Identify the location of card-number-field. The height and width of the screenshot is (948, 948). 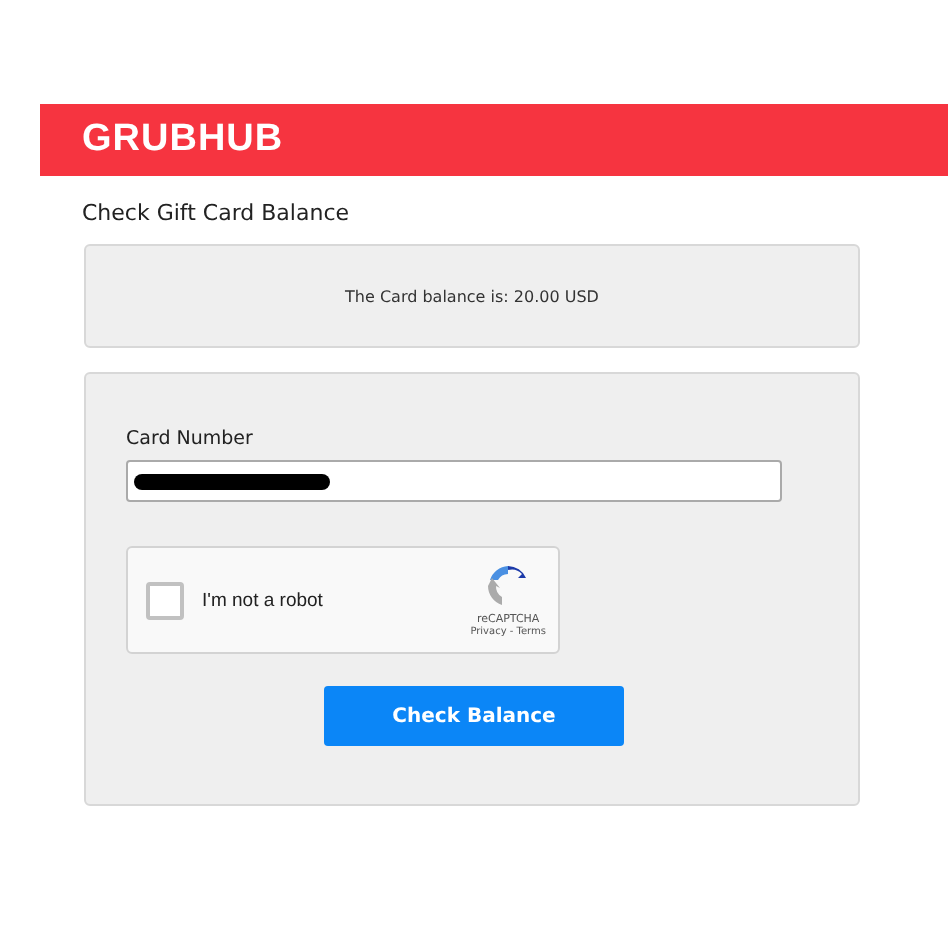
(454, 481).